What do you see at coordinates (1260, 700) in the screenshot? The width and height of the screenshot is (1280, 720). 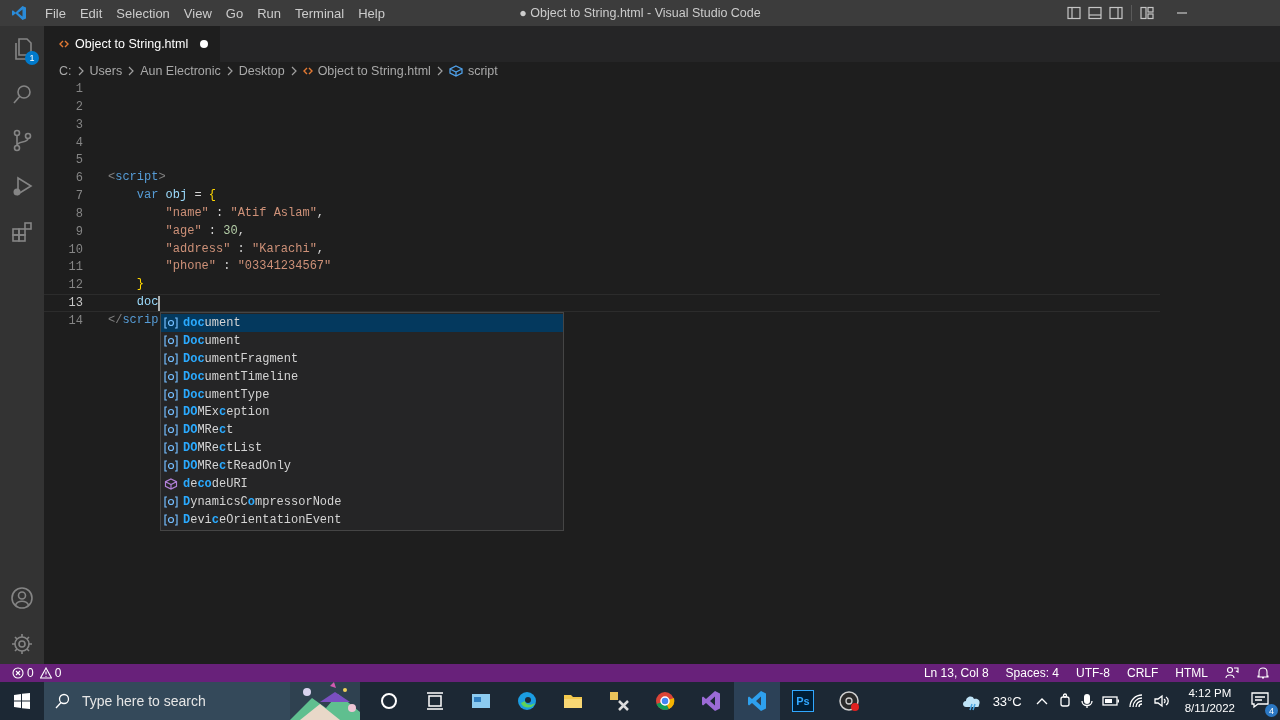 I see `notification-icon` at bounding box center [1260, 700].